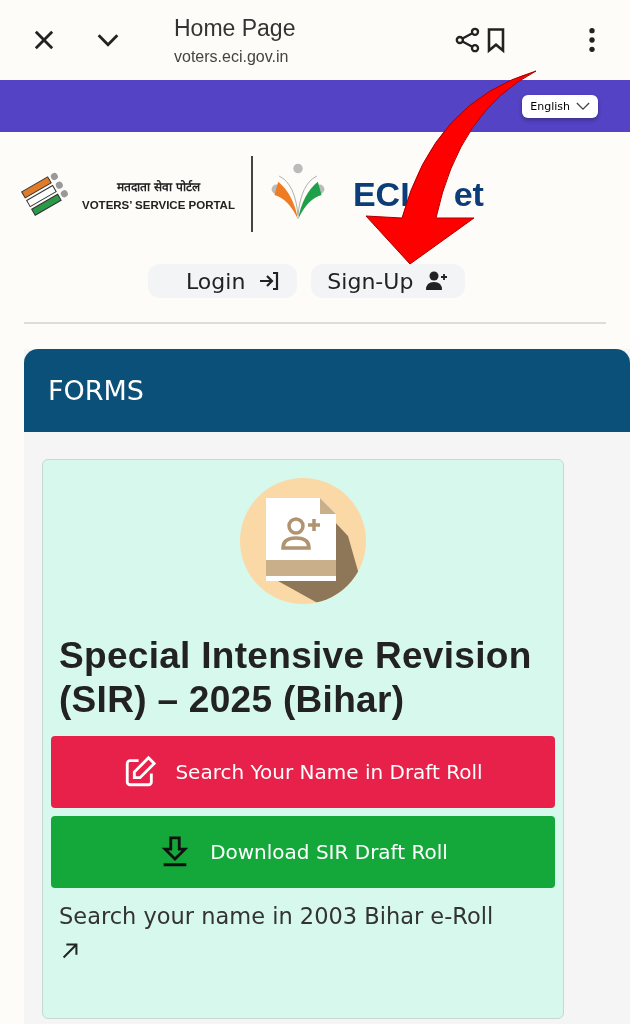 The image size is (630, 1024). I want to click on portal-name-hindi: मतदाता सेवा पोर्टल, so click(158, 186).